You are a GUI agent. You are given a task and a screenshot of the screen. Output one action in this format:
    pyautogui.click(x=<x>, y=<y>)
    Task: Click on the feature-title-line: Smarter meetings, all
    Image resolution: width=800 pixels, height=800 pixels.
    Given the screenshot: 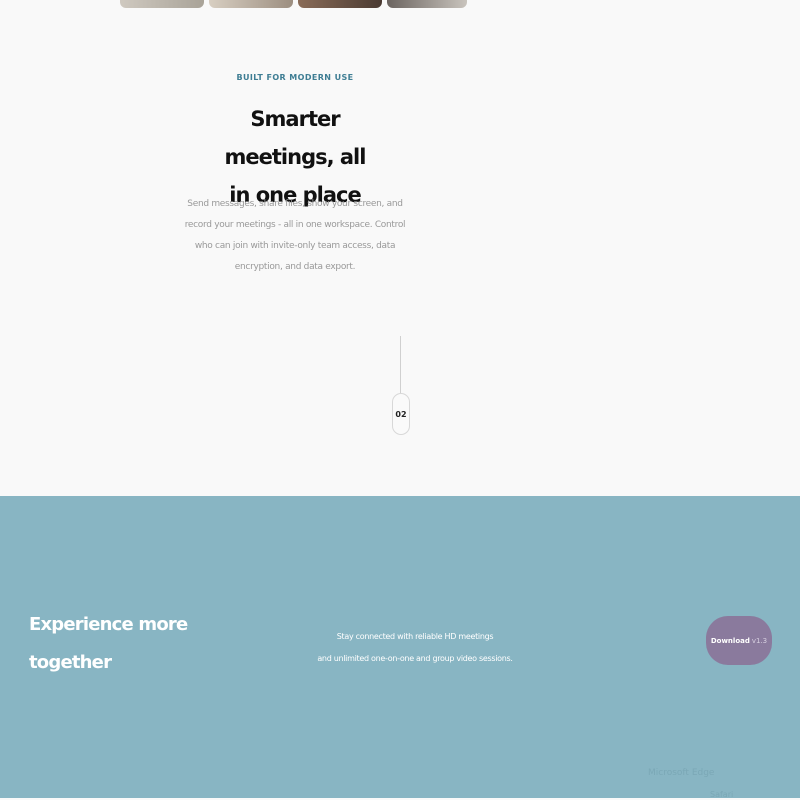 What is the action you would take?
    pyautogui.click(x=295, y=138)
    